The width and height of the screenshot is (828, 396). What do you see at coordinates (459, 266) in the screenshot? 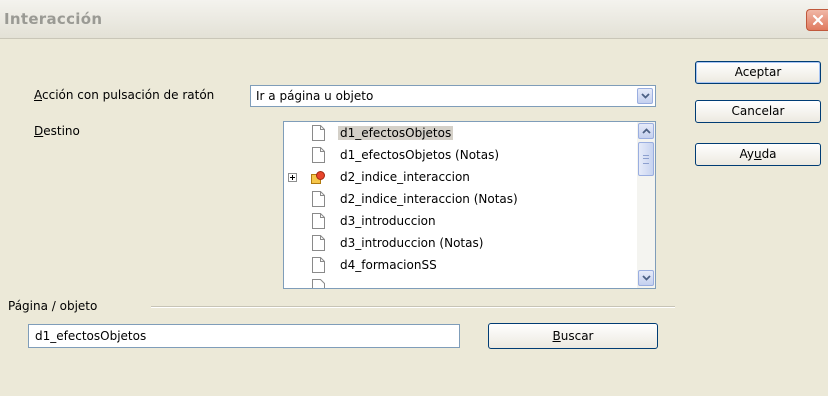
I see `tree-item: d4_formacionSS` at bounding box center [459, 266].